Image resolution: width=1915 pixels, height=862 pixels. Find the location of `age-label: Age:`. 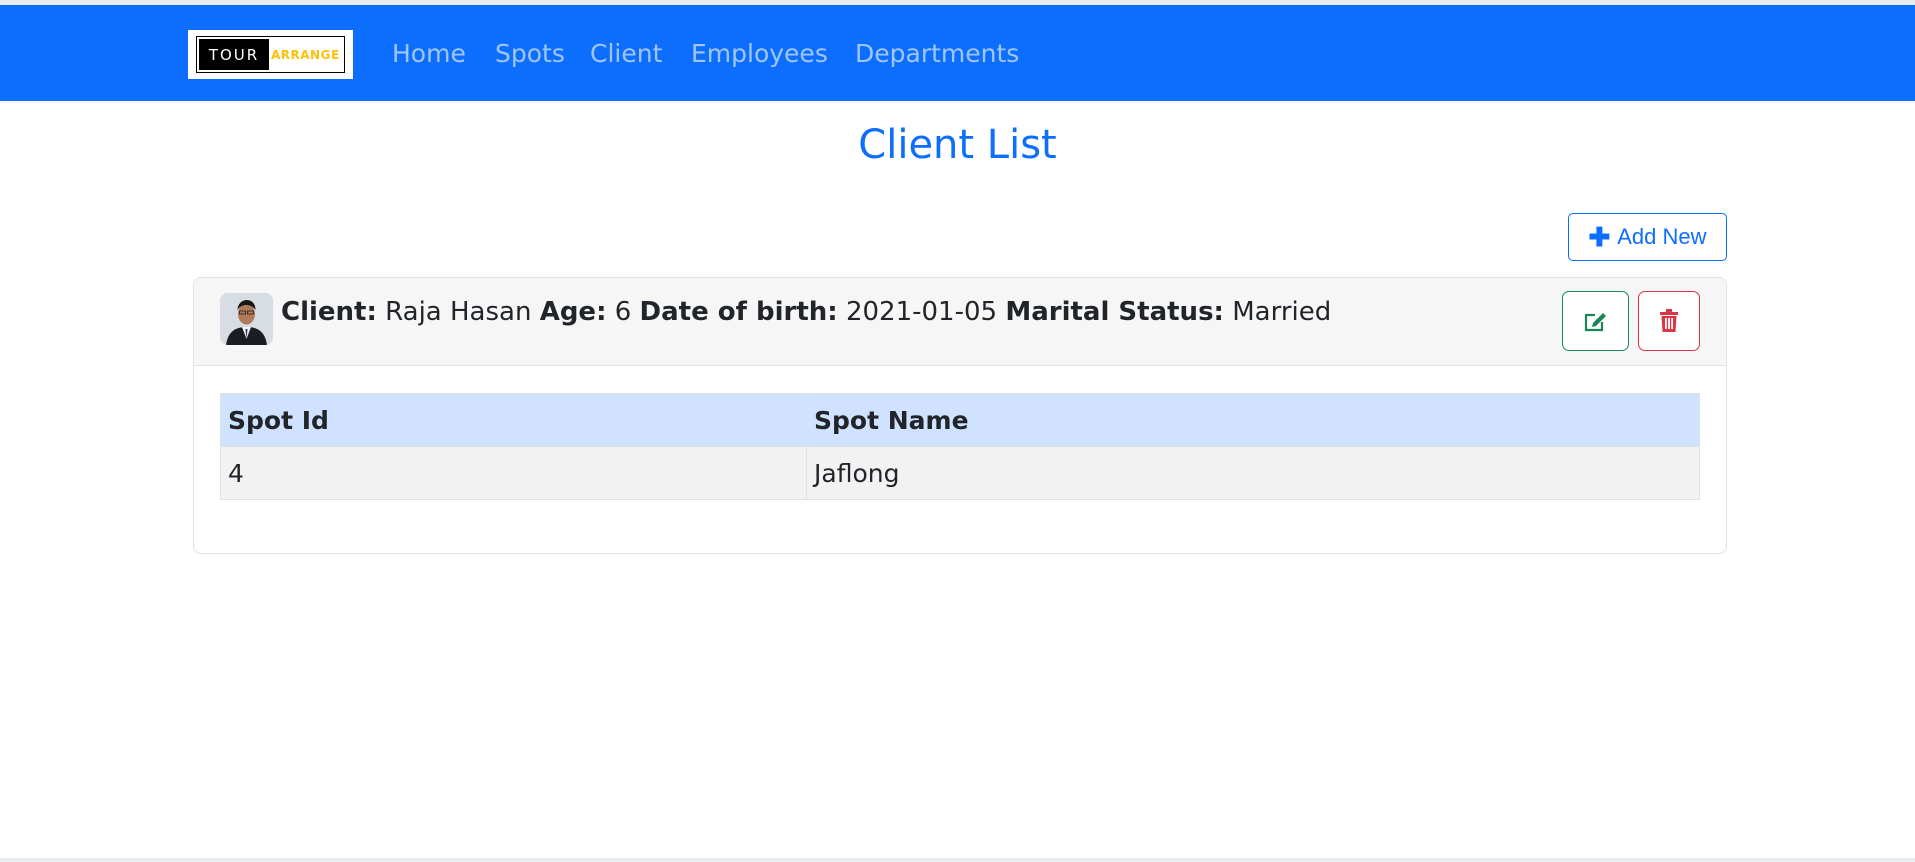

age-label: Age: is located at coordinates (573, 312).